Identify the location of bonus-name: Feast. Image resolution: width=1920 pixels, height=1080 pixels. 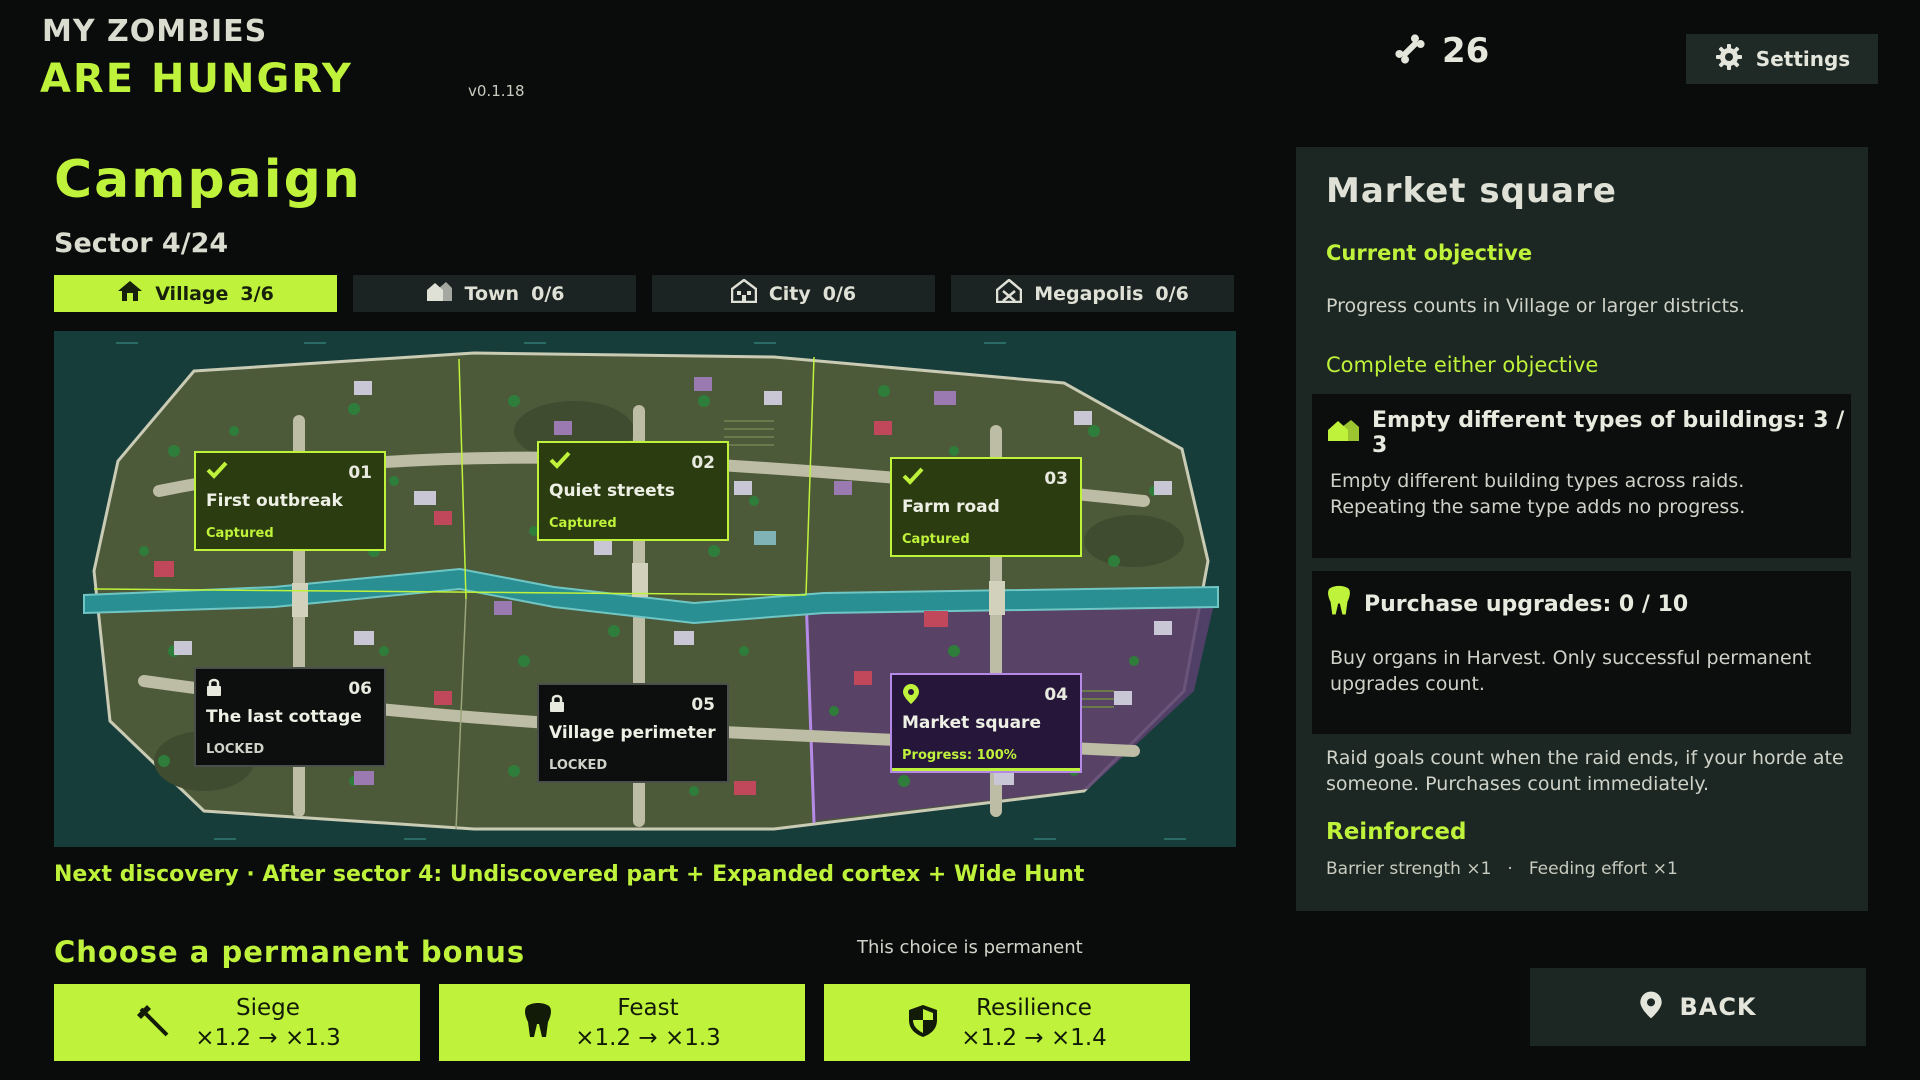
(648, 1007).